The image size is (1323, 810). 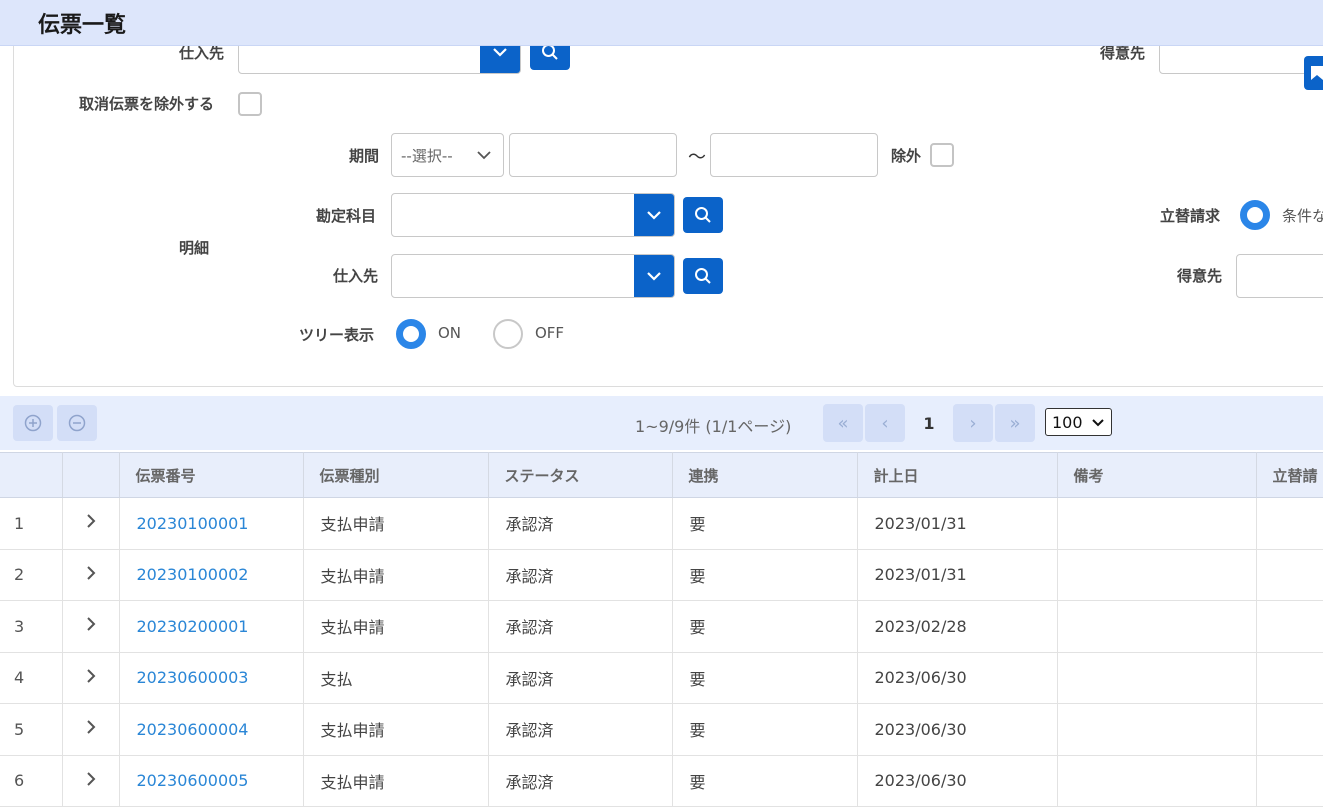 I want to click on account-search-button, so click(x=703, y=215).